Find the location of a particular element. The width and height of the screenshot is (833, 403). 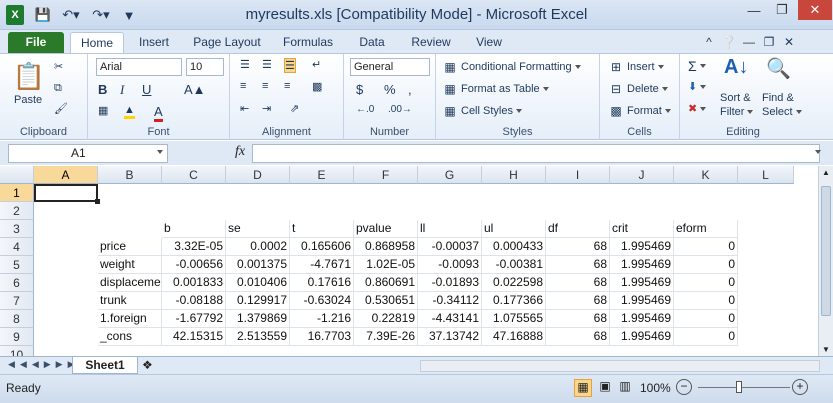

value-cell: 0.001833 is located at coordinates (194, 283).